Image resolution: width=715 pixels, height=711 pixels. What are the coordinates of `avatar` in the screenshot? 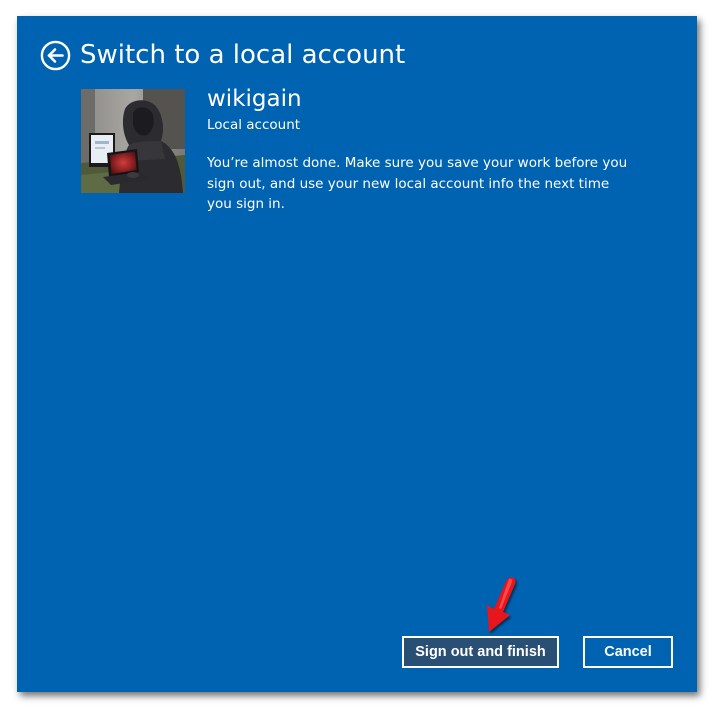 It's located at (133, 141).